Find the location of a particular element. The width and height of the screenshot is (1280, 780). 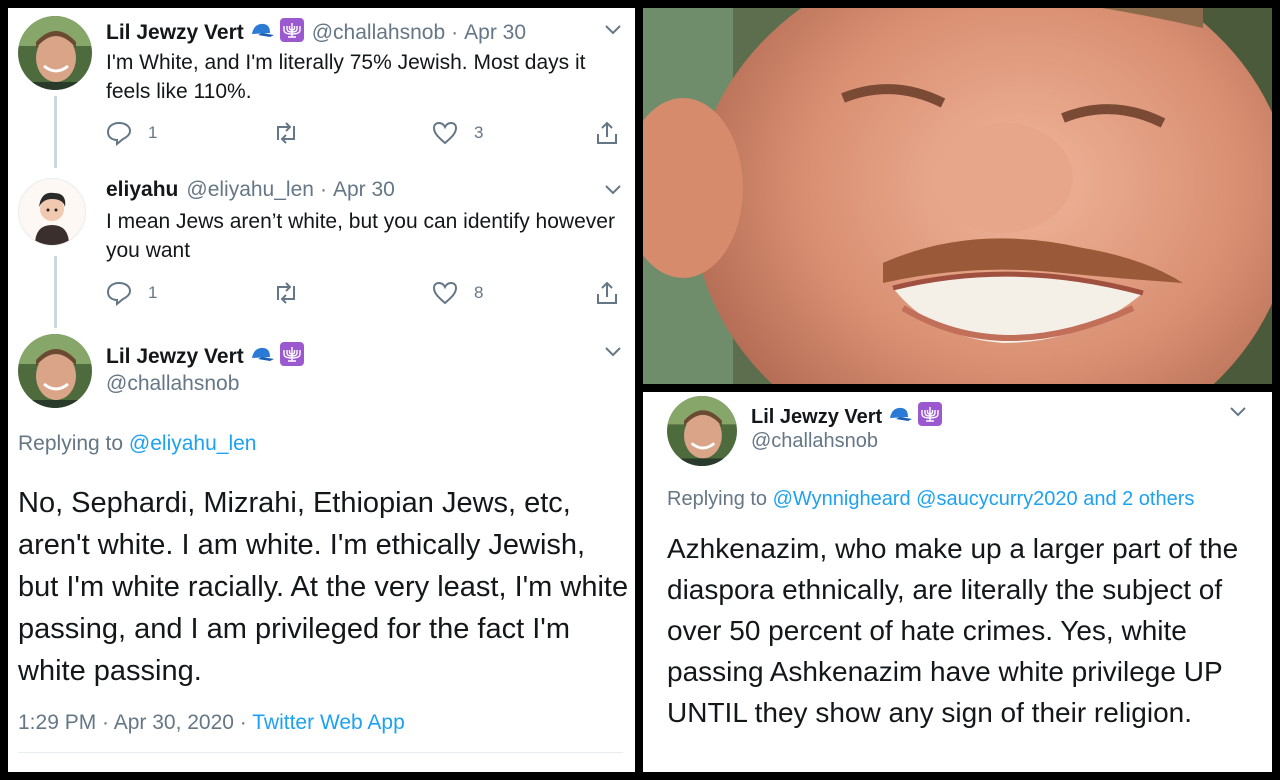

replying-to-line: Replying to @eliyahu_len is located at coordinates (137, 444).